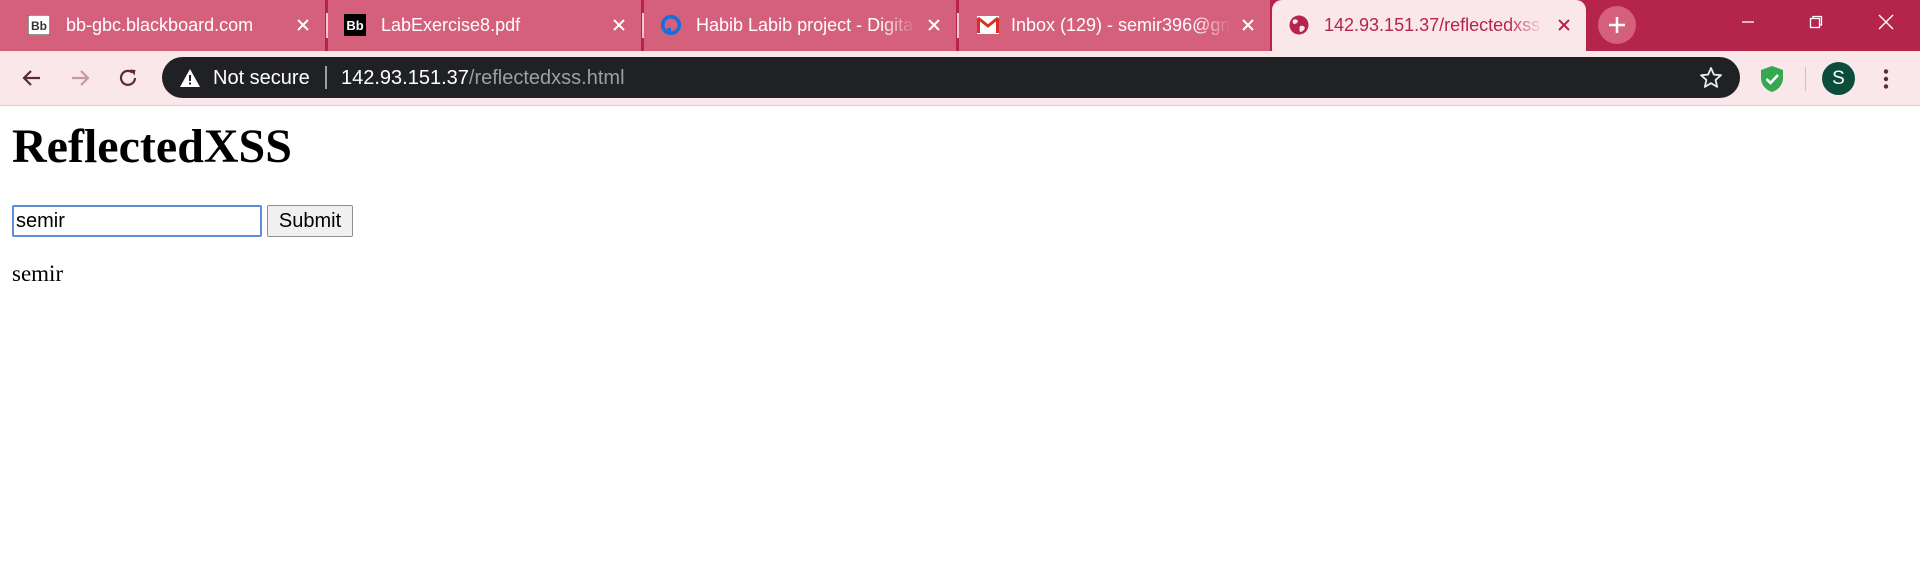  I want to click on tab-blackboard: Bb bb-gbc.blackboard.com, so click(162, 25).